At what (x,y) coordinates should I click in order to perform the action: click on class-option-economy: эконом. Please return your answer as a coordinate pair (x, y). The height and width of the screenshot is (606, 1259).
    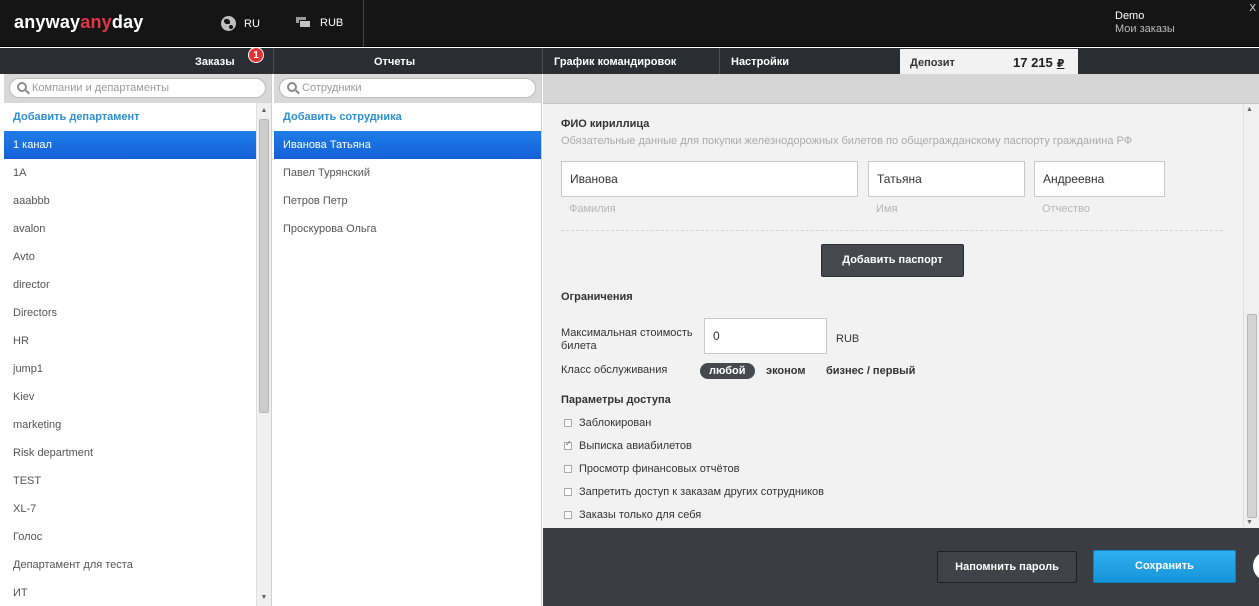
    Looking at the image, I should click on (786, 371).